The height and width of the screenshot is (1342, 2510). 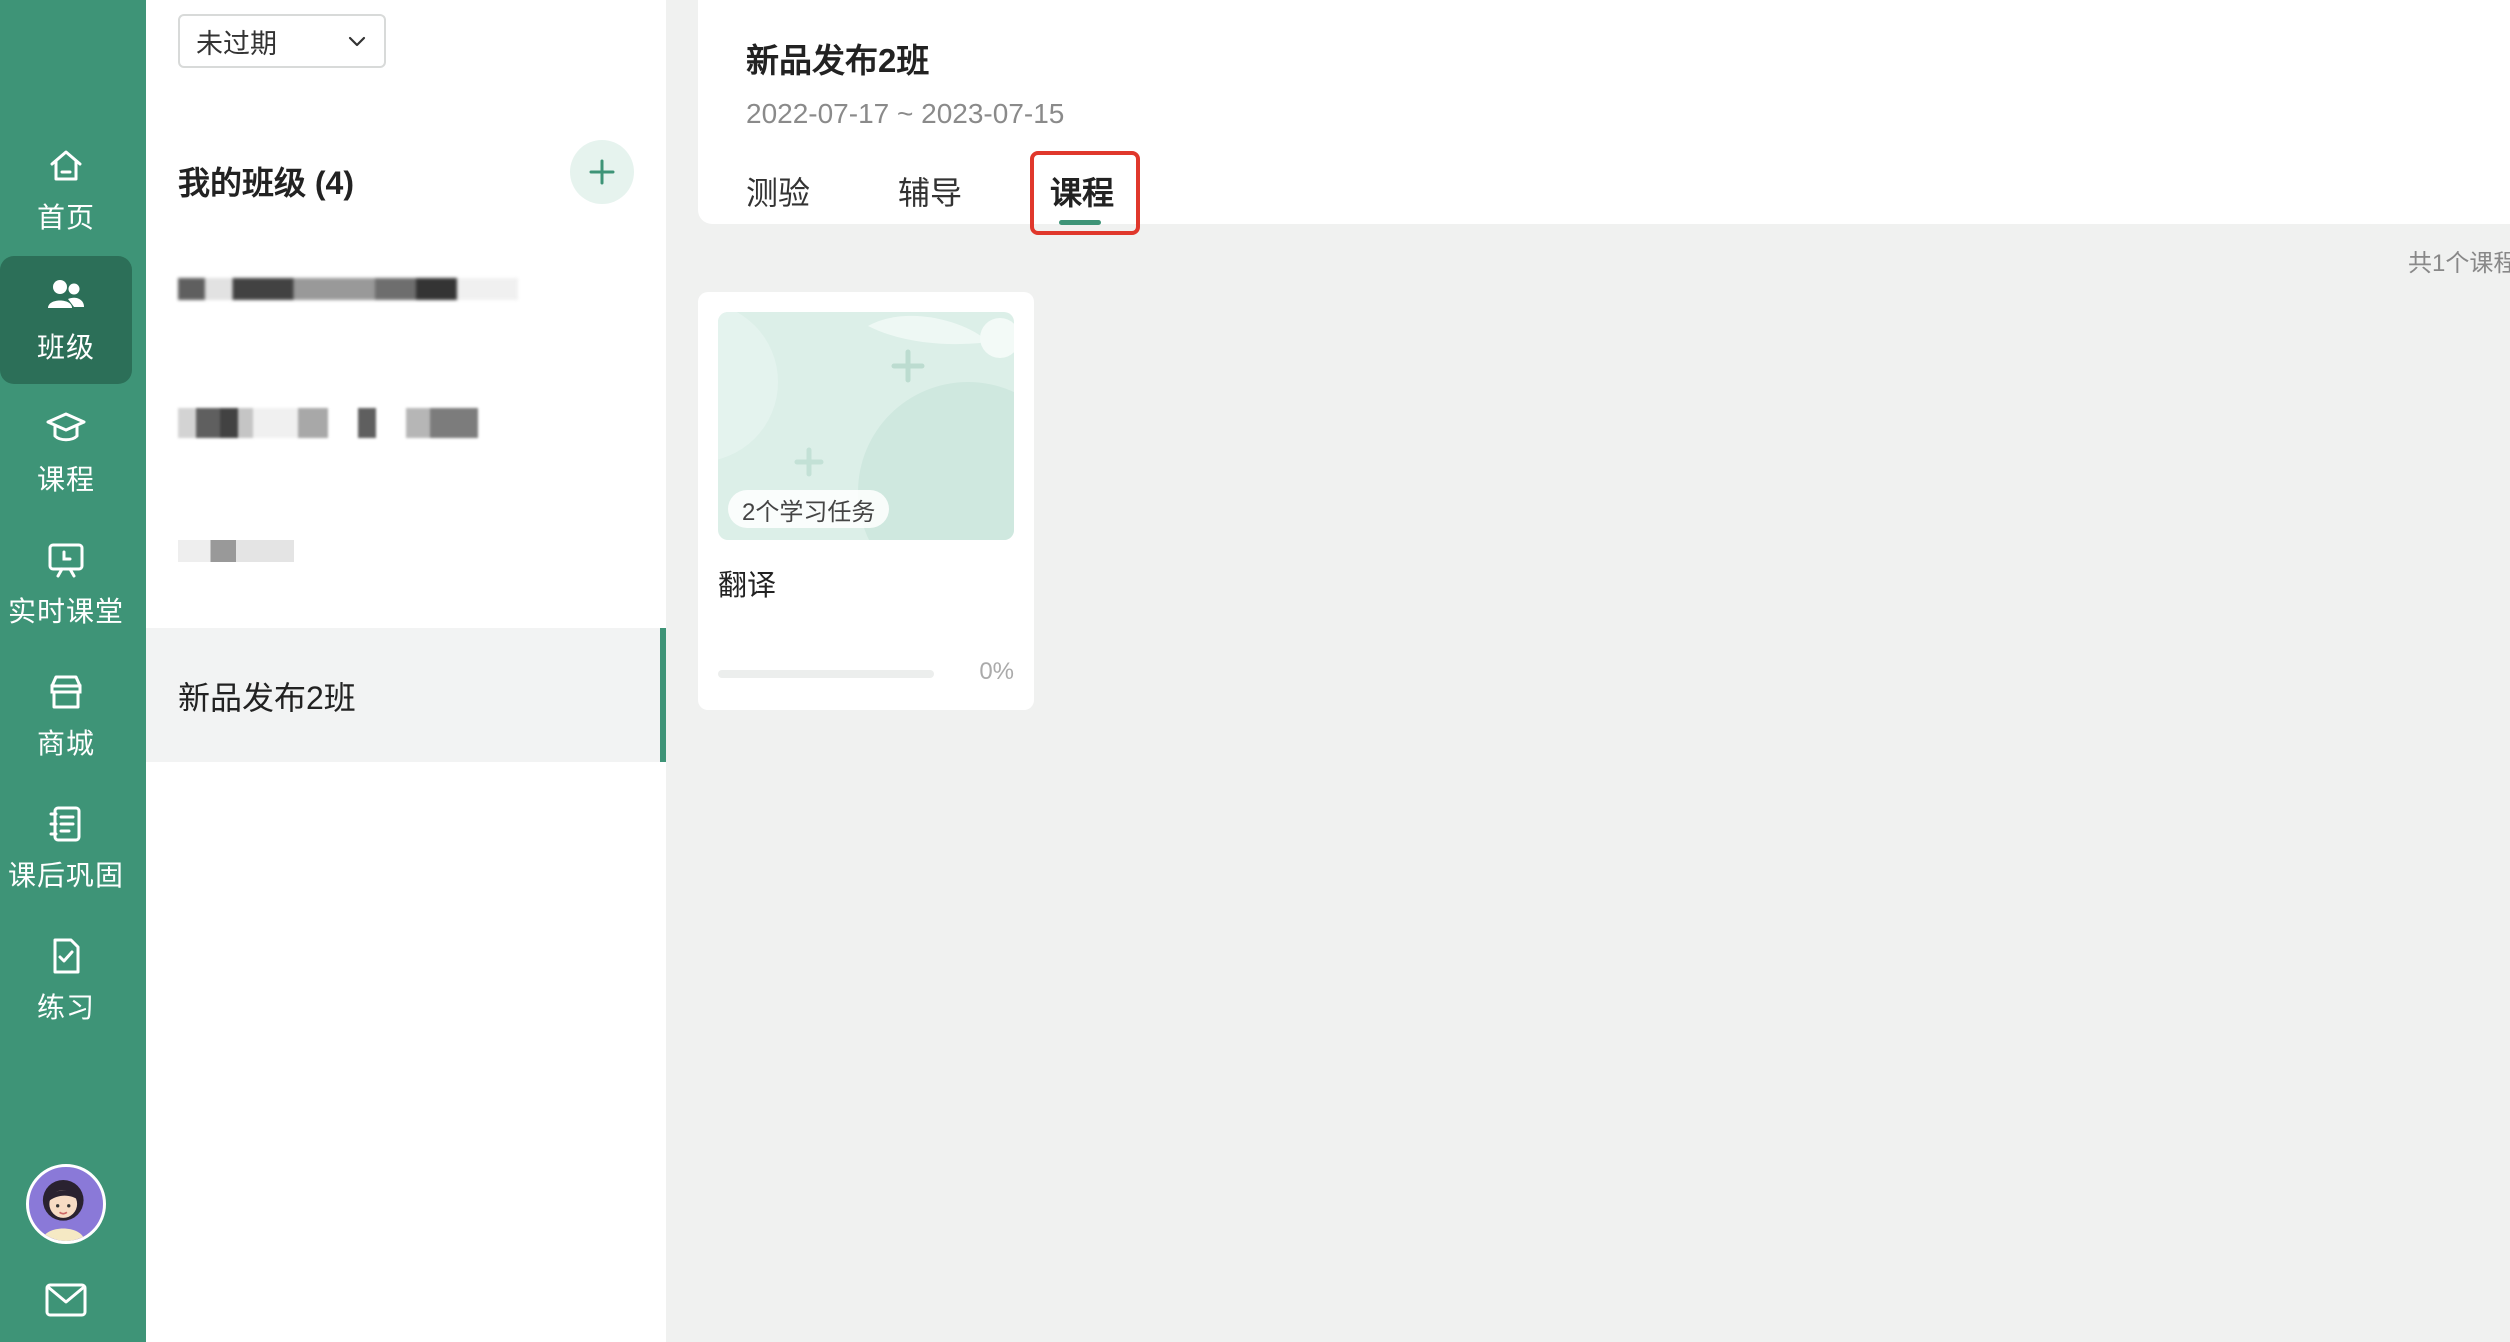 What do you see at coordinates (866, 426) in the screenshot?
I see `course-cover-image: 2个学习任务` at bounding box center [866, 426].